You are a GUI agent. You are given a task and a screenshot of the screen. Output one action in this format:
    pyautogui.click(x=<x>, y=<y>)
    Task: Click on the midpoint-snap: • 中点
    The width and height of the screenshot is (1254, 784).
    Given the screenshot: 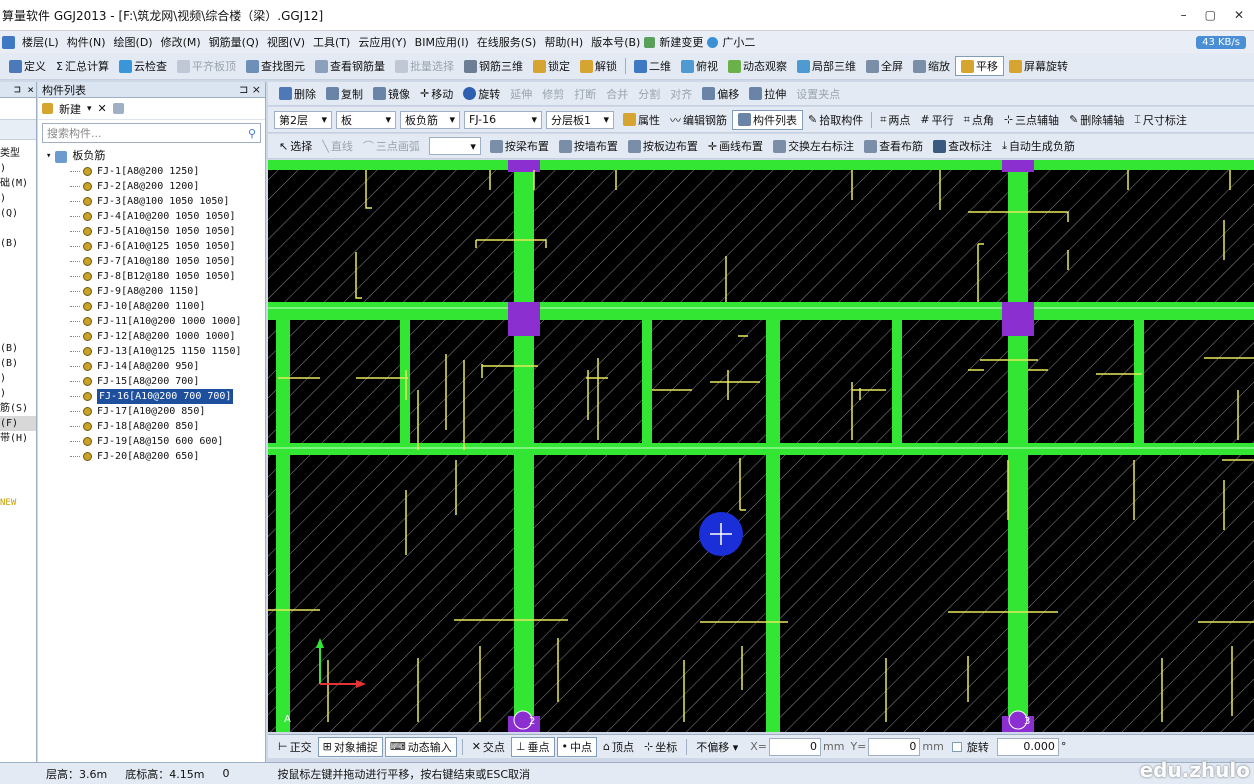 What is the action you would take?
    pyautogui.click(x=577, y=746)
    